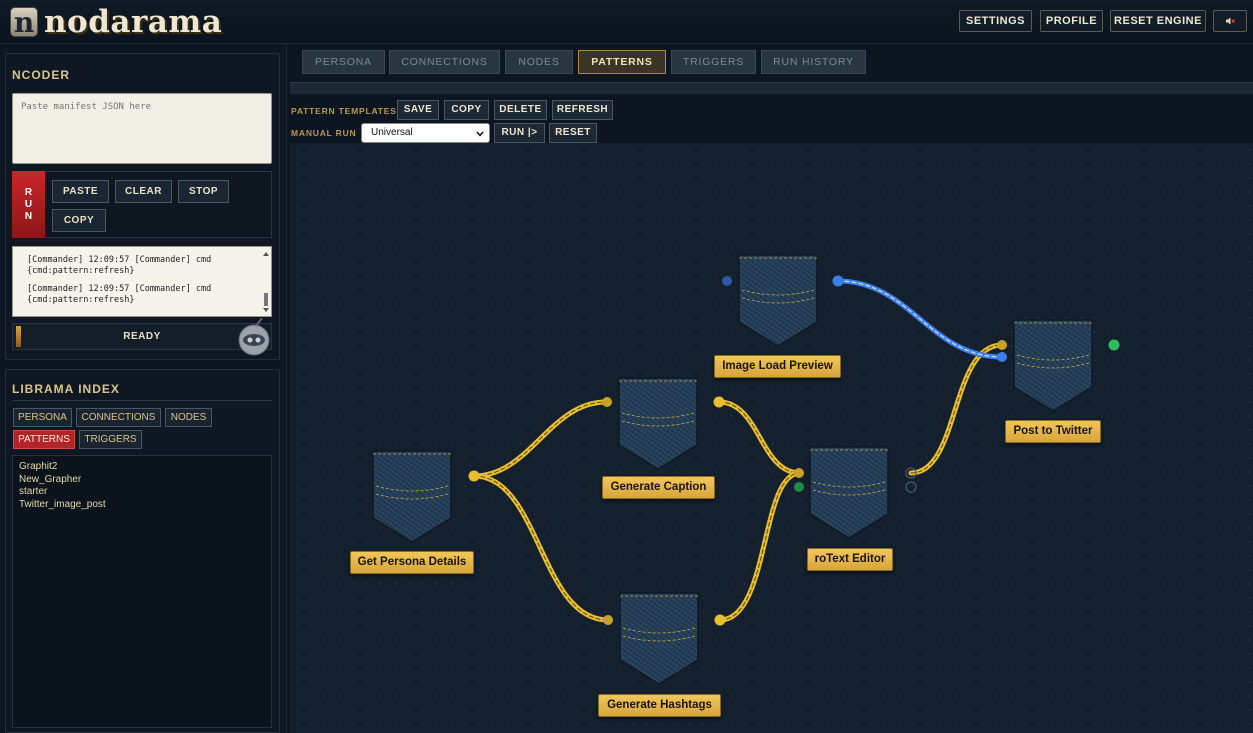 This screenshot has height=733, width=1253. I want to click on node-label-generate-hashtags: Generate Hashtags, so click(659, 705).